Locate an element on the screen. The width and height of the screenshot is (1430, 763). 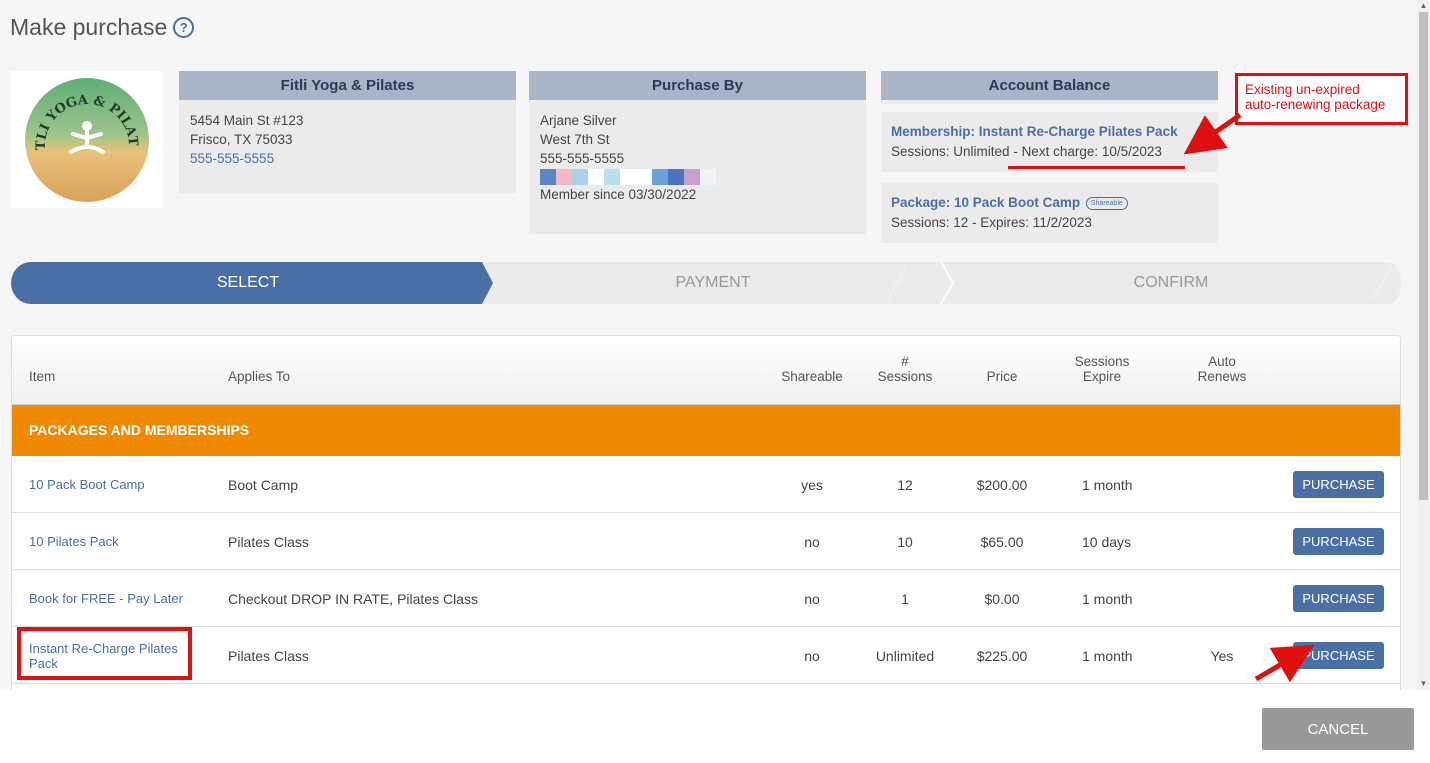
row-item-link-cell: 10 Pack Boot Camp is located at coordinates (114, 484).